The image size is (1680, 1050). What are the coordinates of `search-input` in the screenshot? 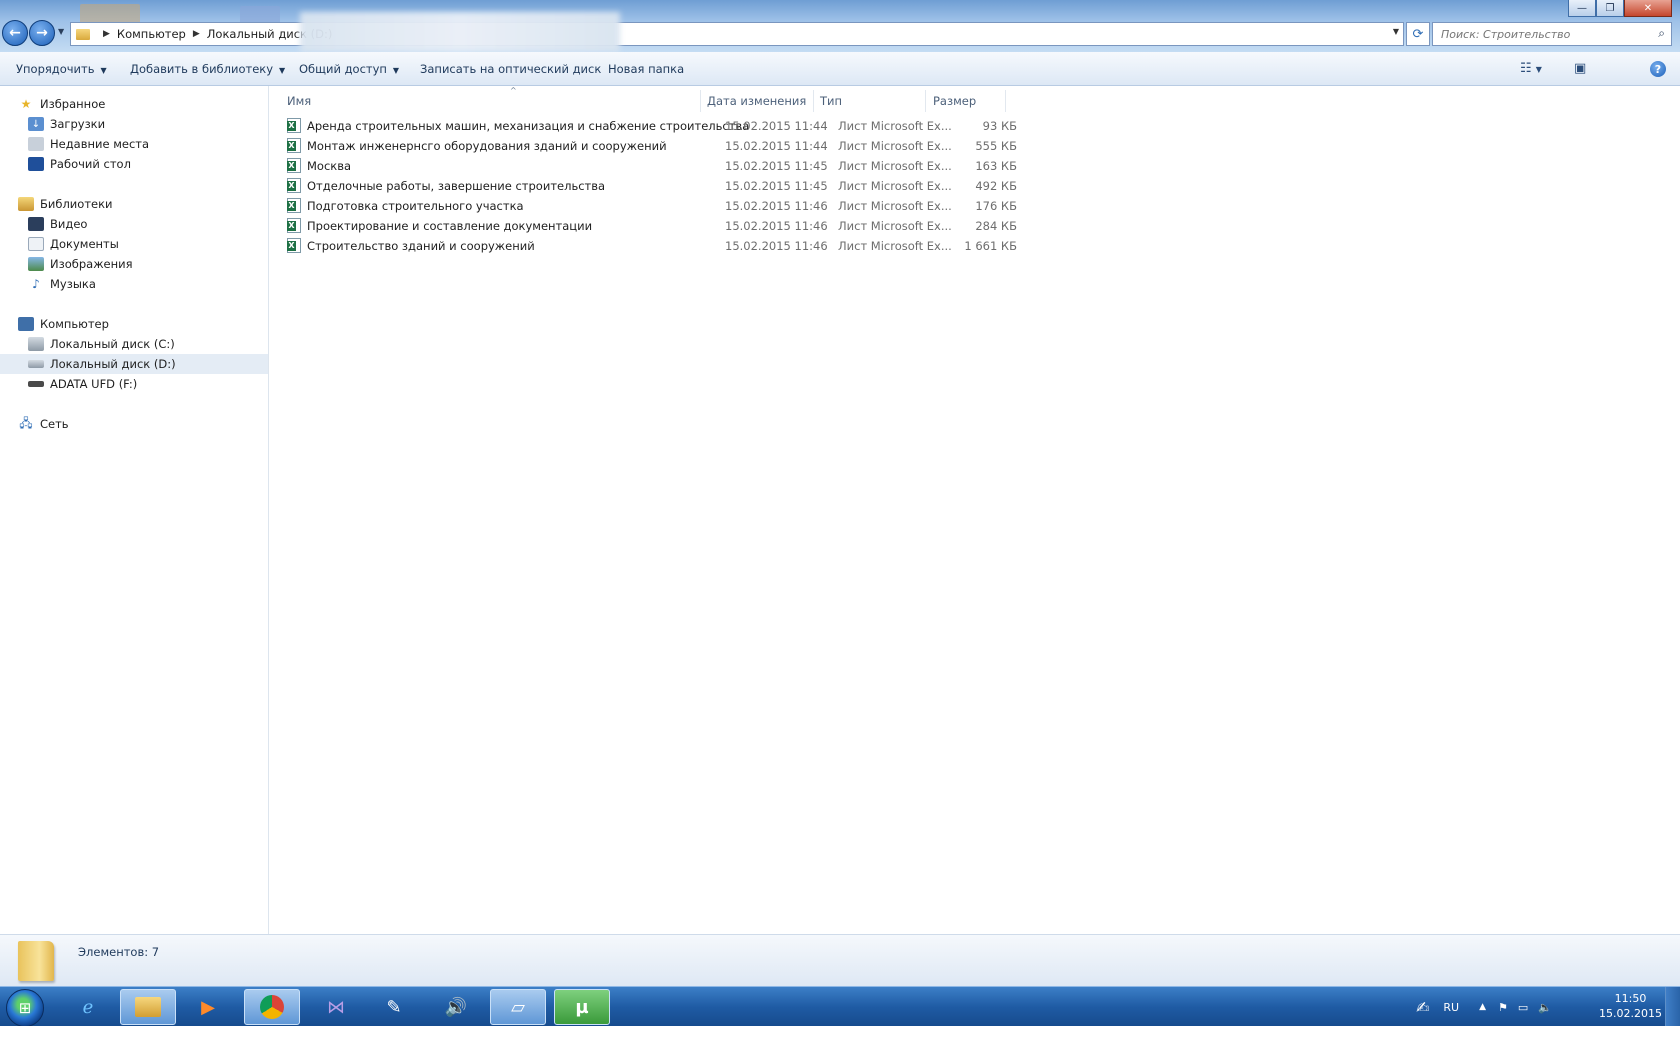 It's located at (1546, 34).